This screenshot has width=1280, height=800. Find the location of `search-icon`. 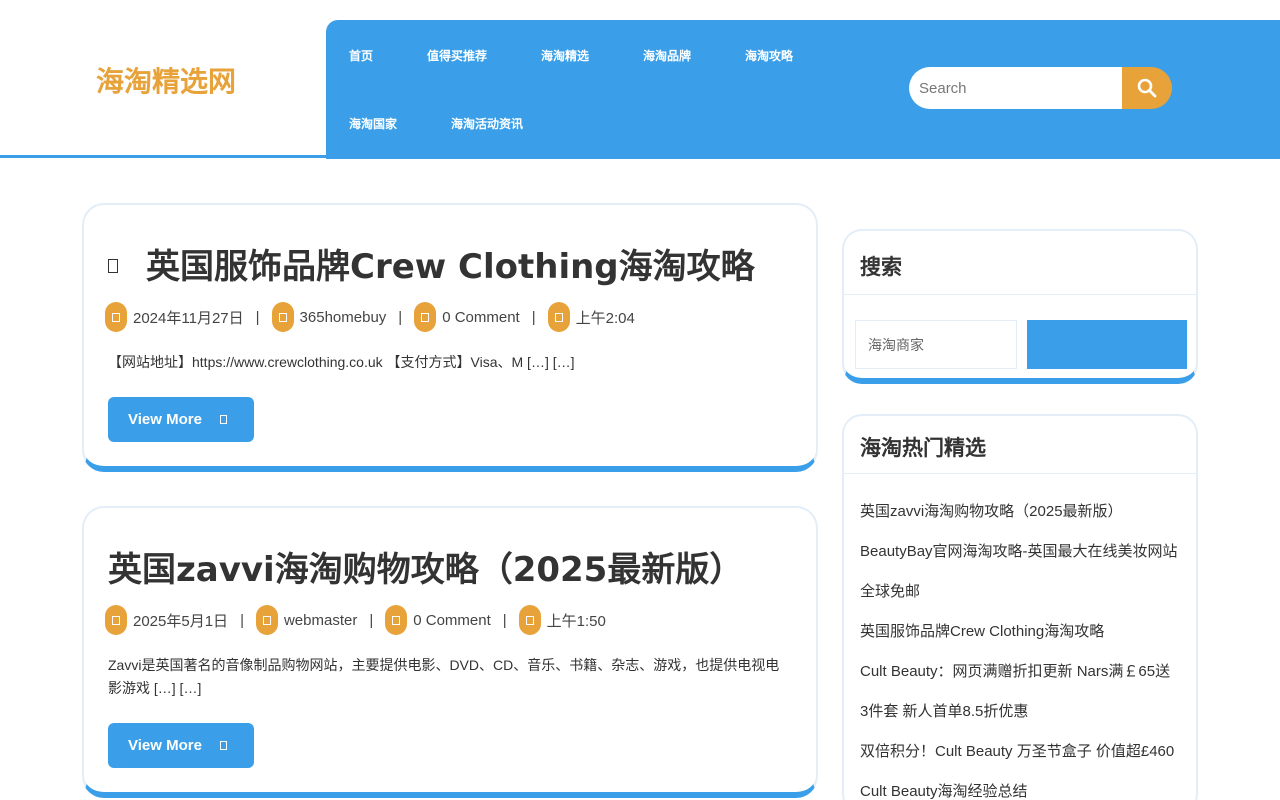

search-icon is located at coordinates (1147, 88).